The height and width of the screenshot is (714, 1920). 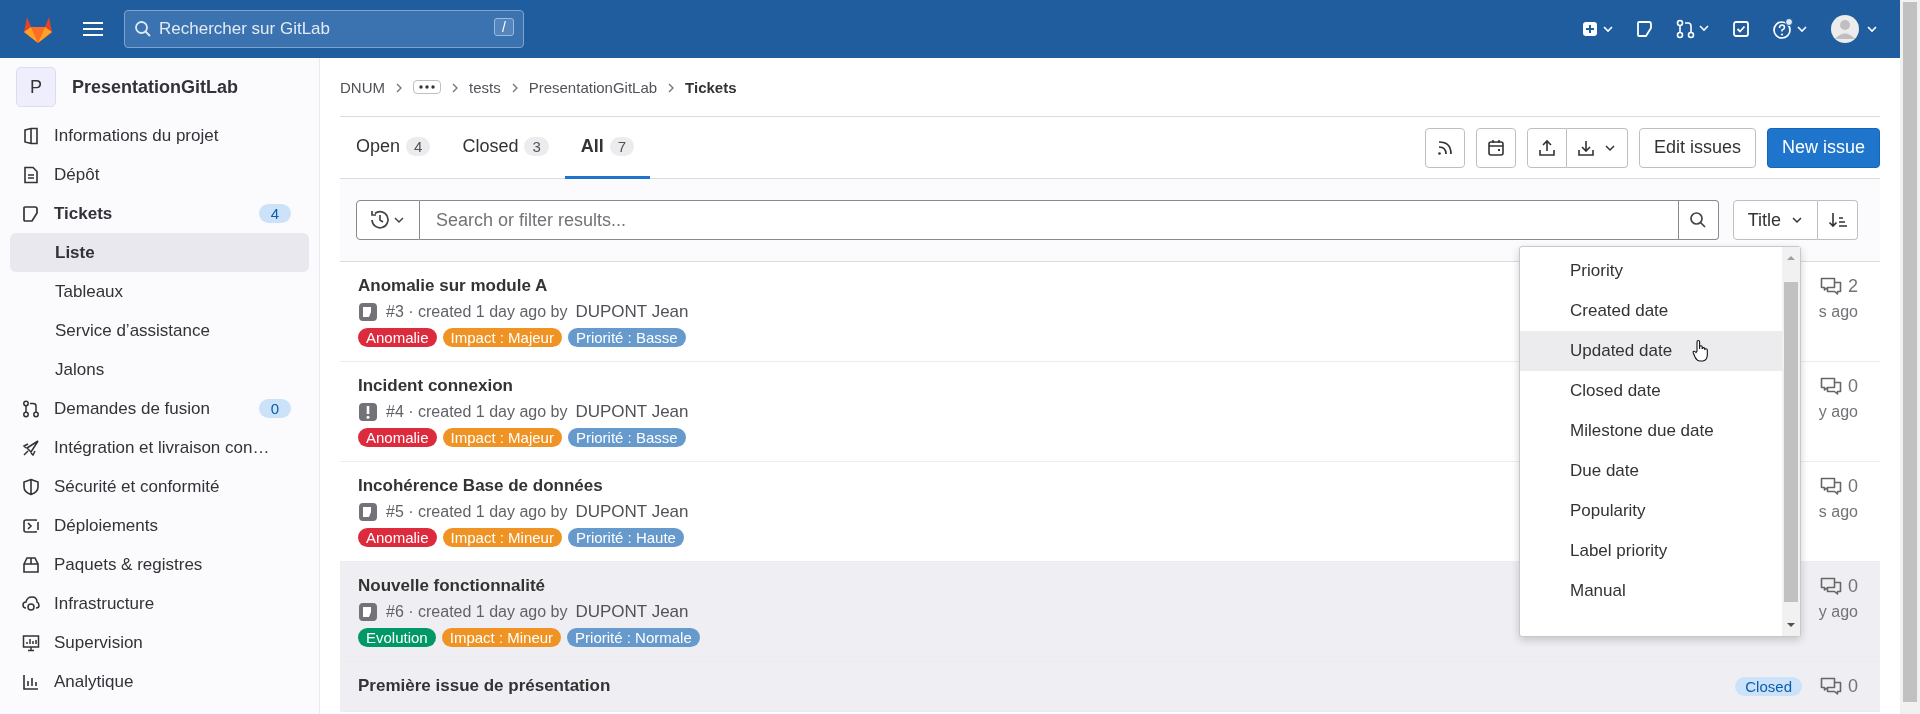 What do you see at coordinates (435, 386) in the screenshot?
I see `issue-title: Incident connexion` at bounding box center [435, 386].